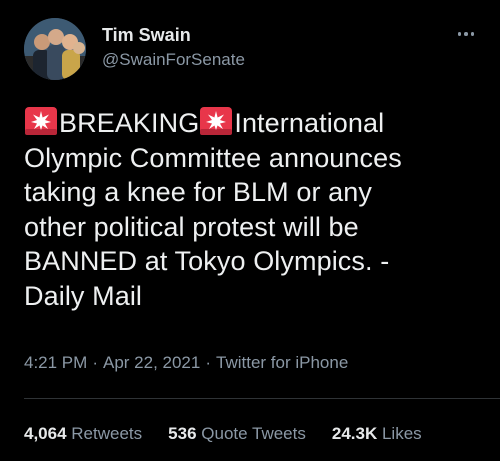 This screenshot has height=461, width=500. I want to click on retweets-label: Retweets, so click(107, 433).